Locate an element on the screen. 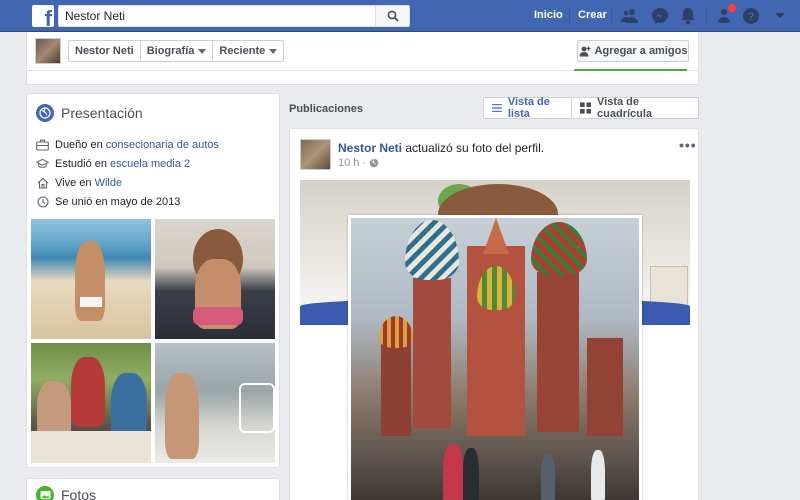  photos-header: Fotos is located at coordinates (66, 493).